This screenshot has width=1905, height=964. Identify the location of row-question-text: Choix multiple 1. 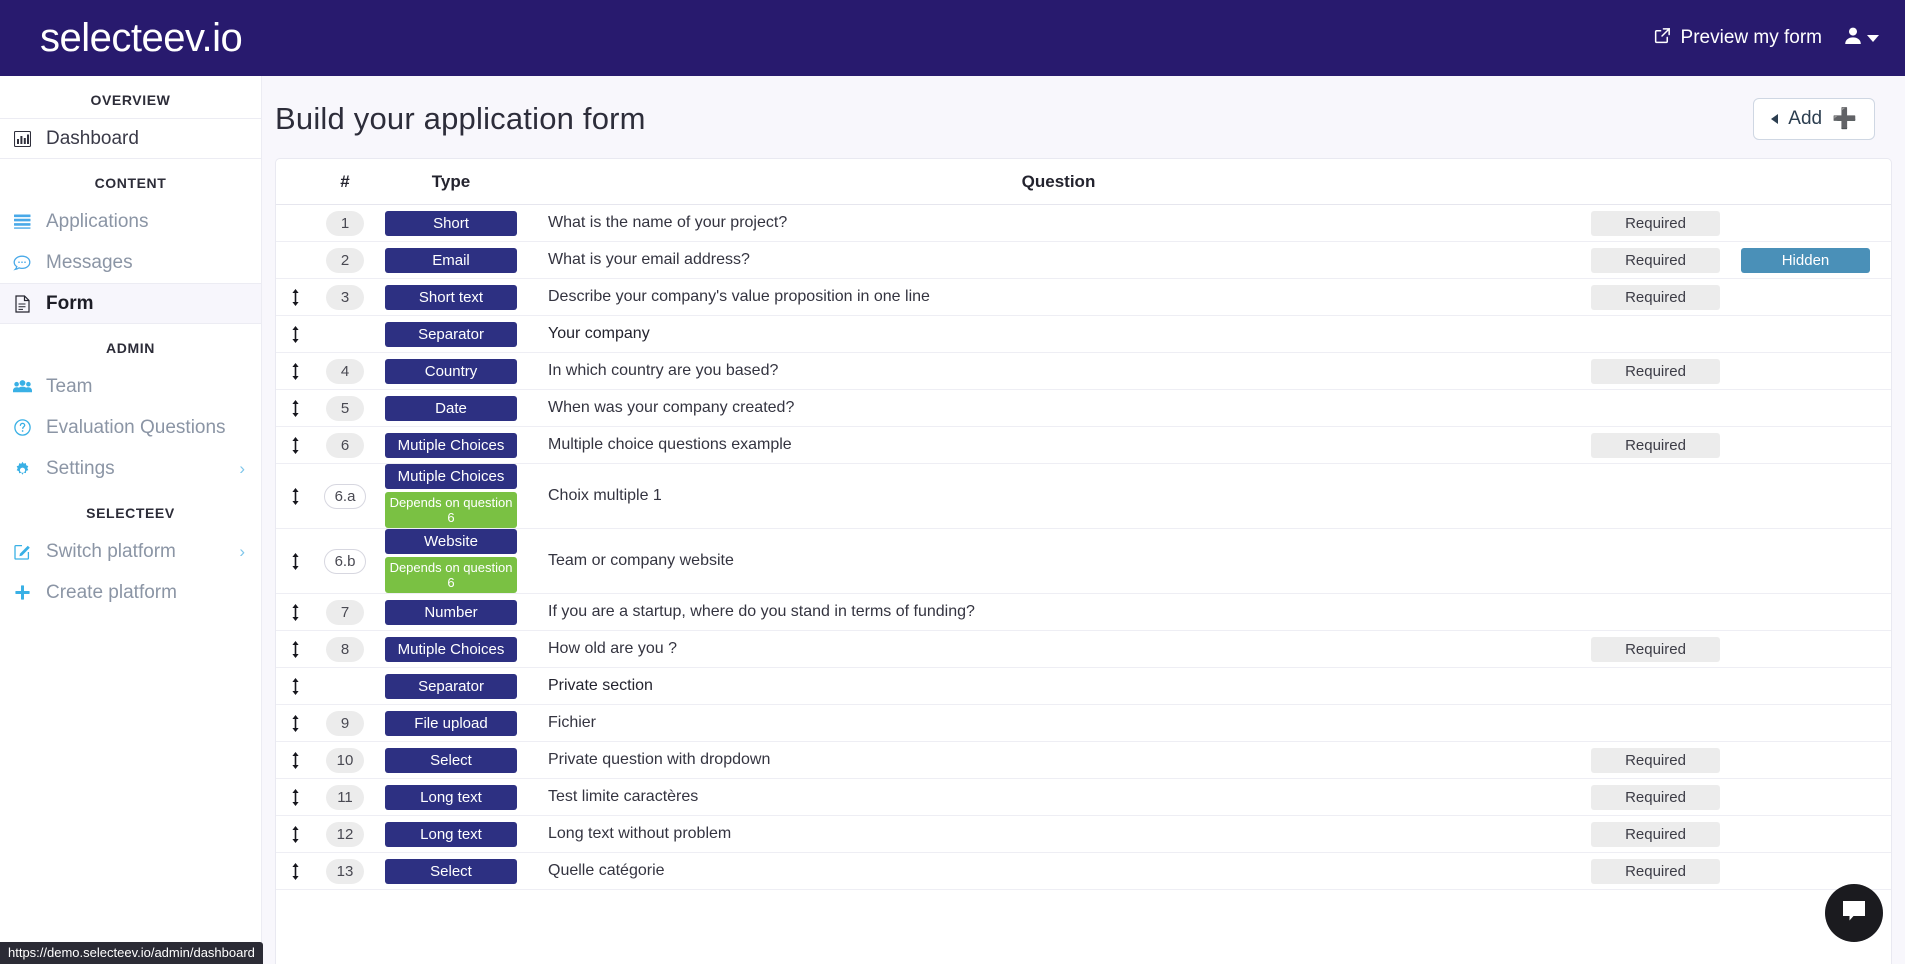
(1058, 496).